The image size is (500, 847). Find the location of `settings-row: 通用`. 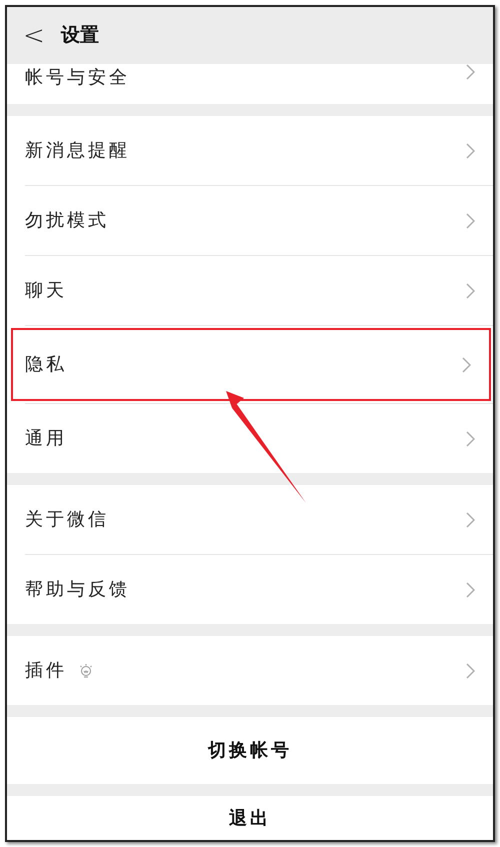

settings-row: 通用 is located at coordinates (259, 438).